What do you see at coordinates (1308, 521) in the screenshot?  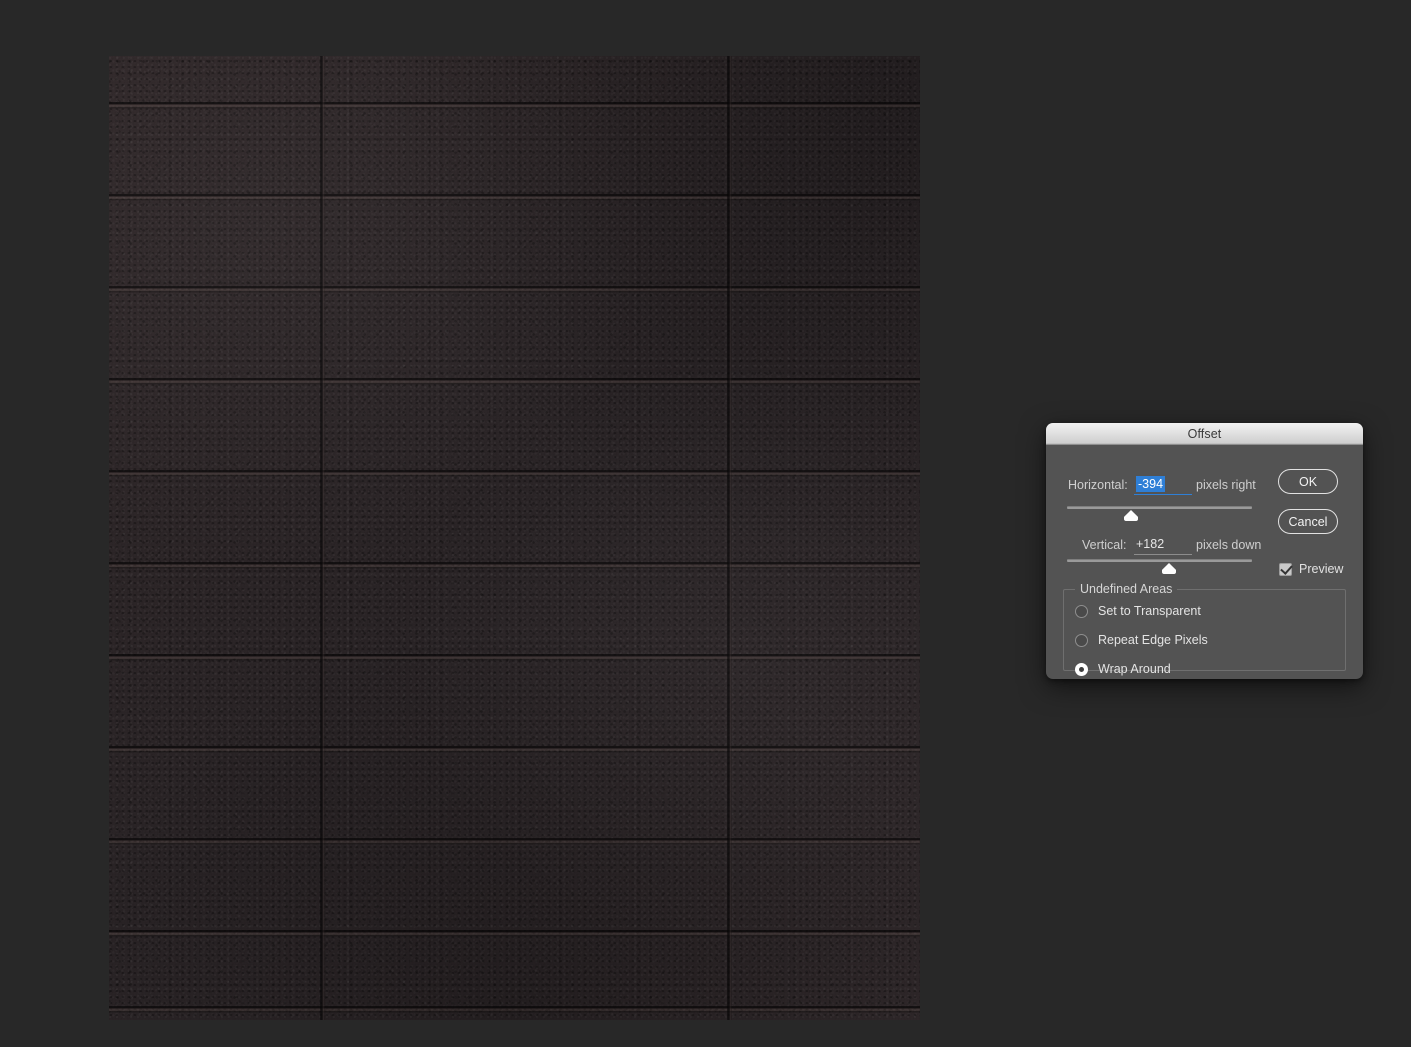 I see `cancel-button: Cancel` at bounding box center [1308, 521].